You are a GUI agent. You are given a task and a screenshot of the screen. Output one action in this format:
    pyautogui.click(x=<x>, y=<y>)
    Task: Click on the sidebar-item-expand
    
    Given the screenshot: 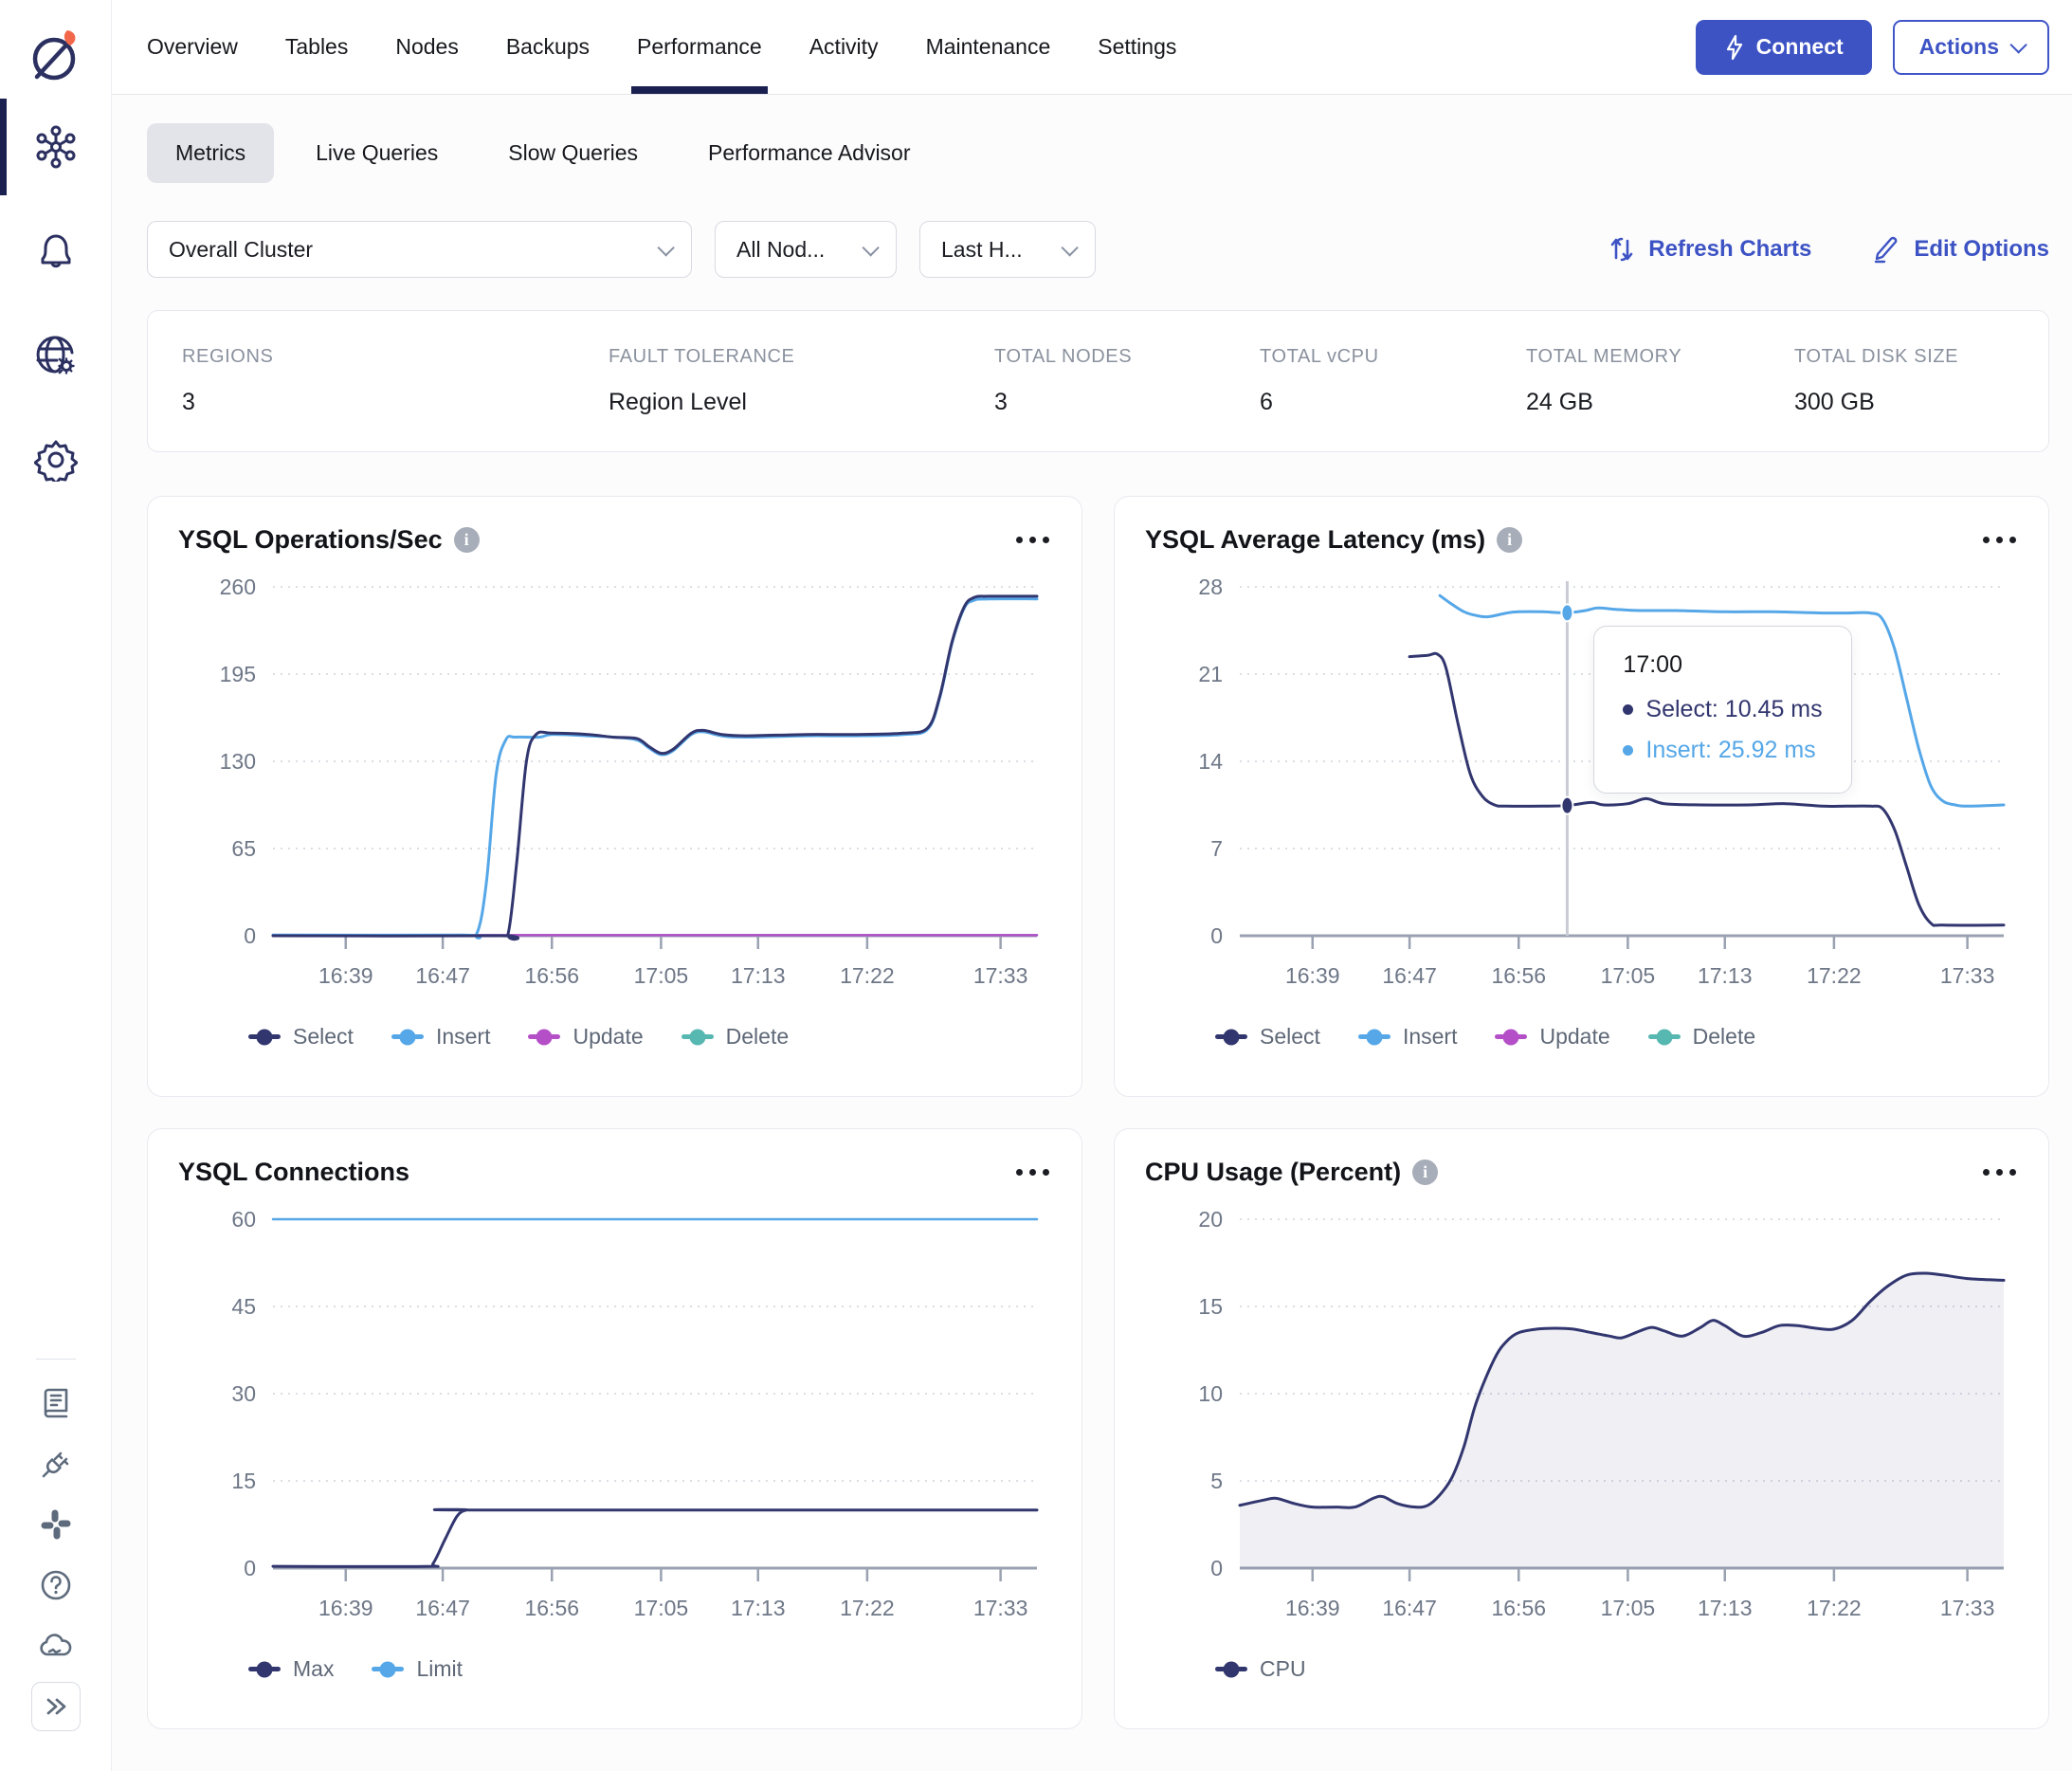 What is the action you would take?
    pyautogui.click(x=55, y=1707)
    